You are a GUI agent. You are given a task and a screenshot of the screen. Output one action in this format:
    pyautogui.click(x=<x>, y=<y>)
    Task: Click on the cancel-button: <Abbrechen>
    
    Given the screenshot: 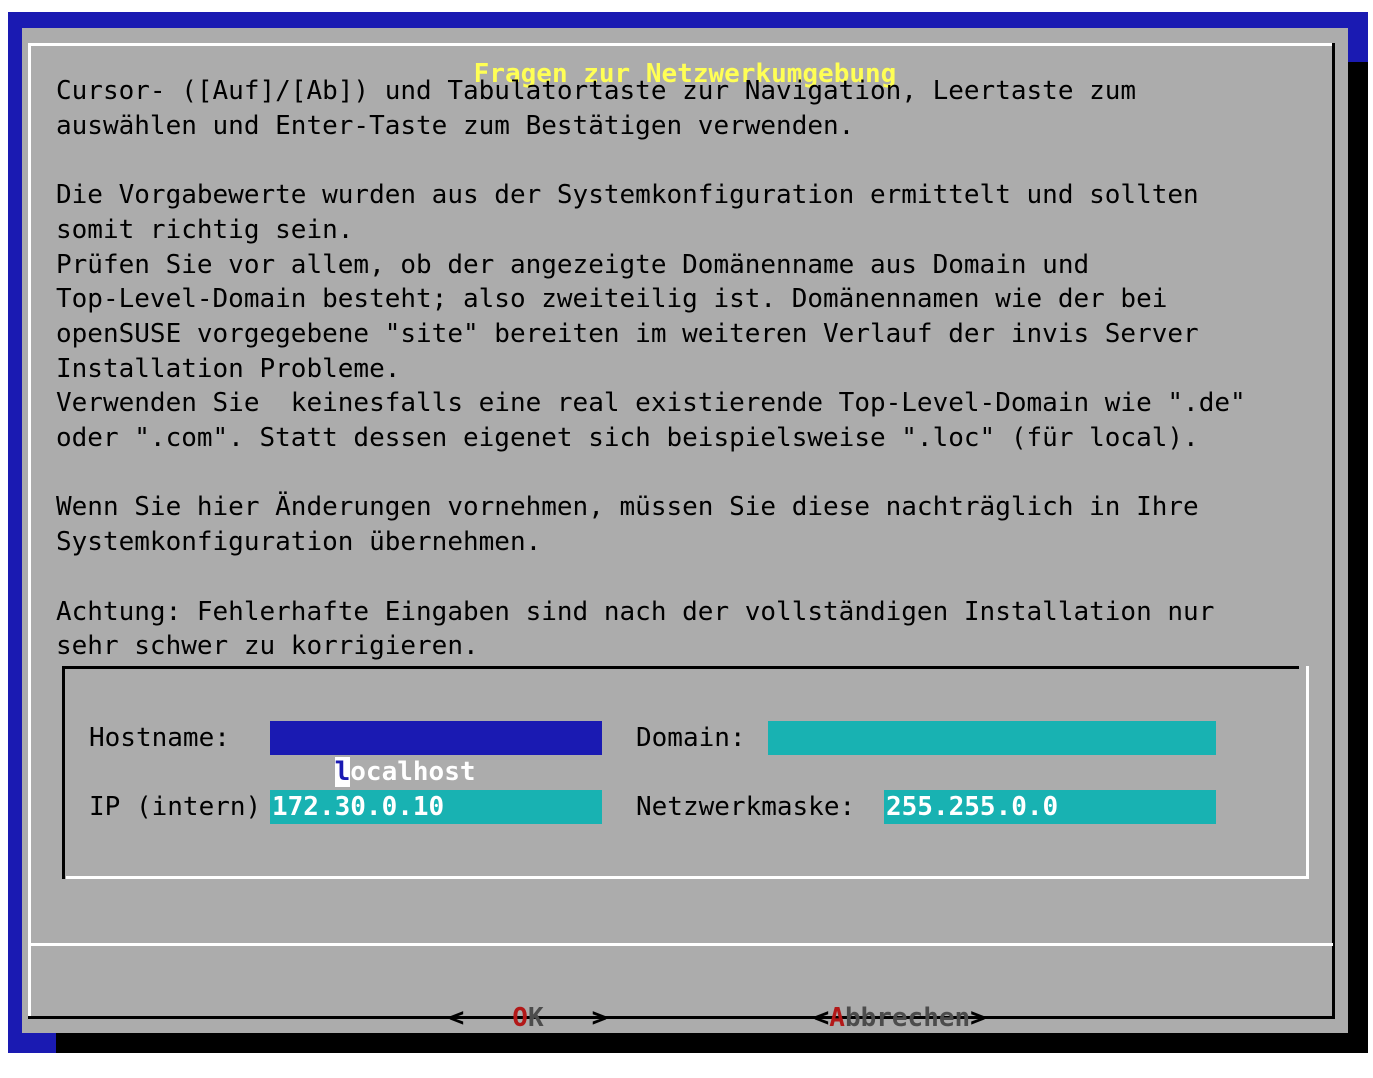 What is the action you would take?
    pyautogui.click(x=868, y=1018)
    